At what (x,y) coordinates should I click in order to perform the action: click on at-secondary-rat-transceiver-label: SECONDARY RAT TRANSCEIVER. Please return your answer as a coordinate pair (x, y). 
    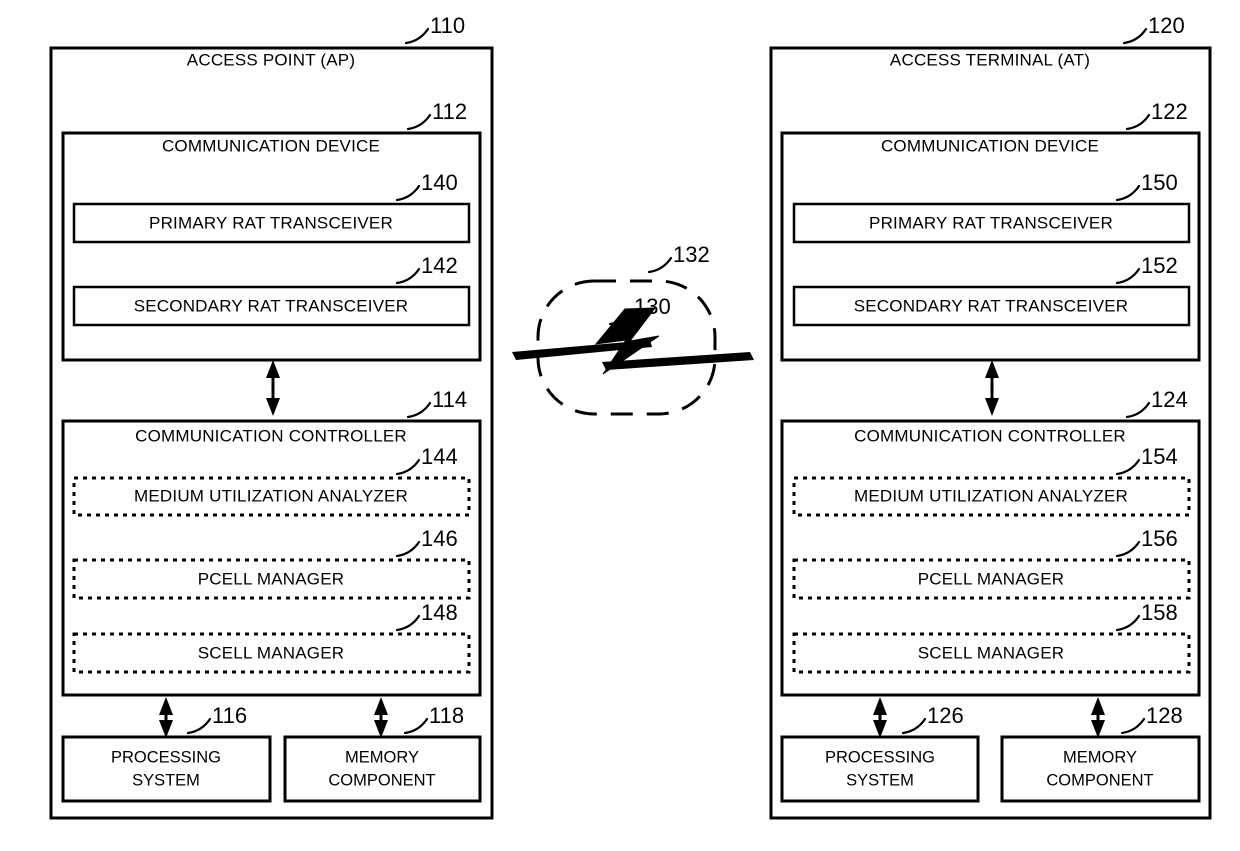
    Looking at the image, I should click on (991, 305).